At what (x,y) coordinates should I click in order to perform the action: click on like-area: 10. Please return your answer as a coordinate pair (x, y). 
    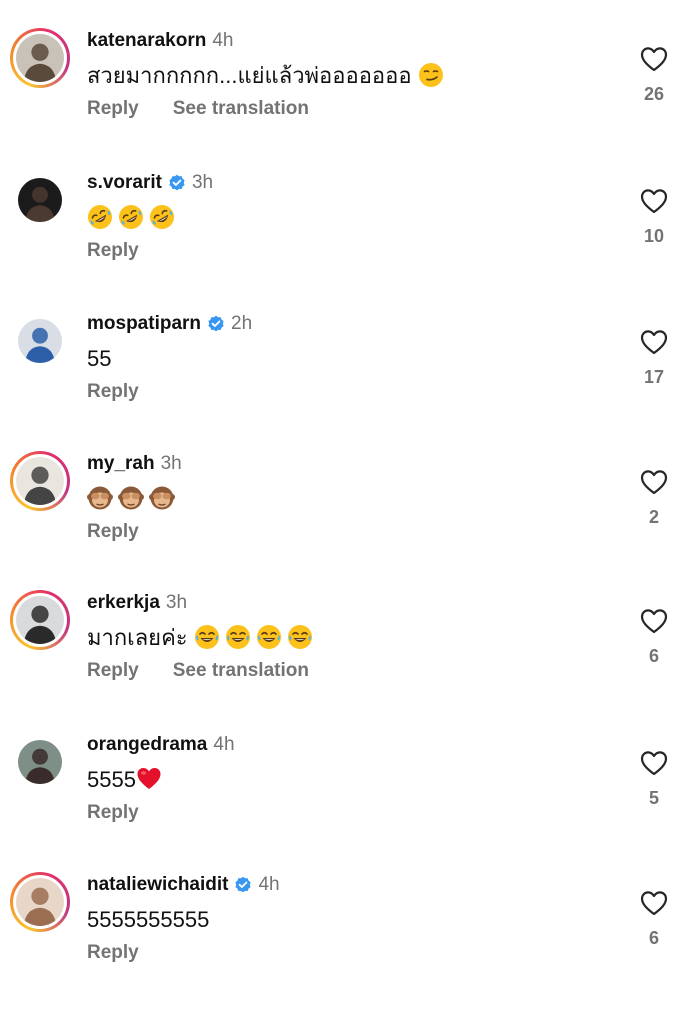
    Looking at the image, I should click on (654, 217).